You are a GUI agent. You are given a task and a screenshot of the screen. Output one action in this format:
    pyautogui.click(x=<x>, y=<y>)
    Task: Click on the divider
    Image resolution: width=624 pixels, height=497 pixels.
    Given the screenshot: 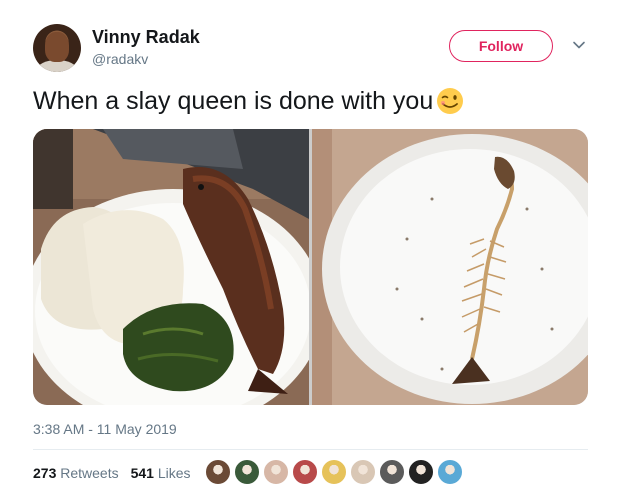 What is the action you would take?
    pyautogui.click(x=310, y=449)
    